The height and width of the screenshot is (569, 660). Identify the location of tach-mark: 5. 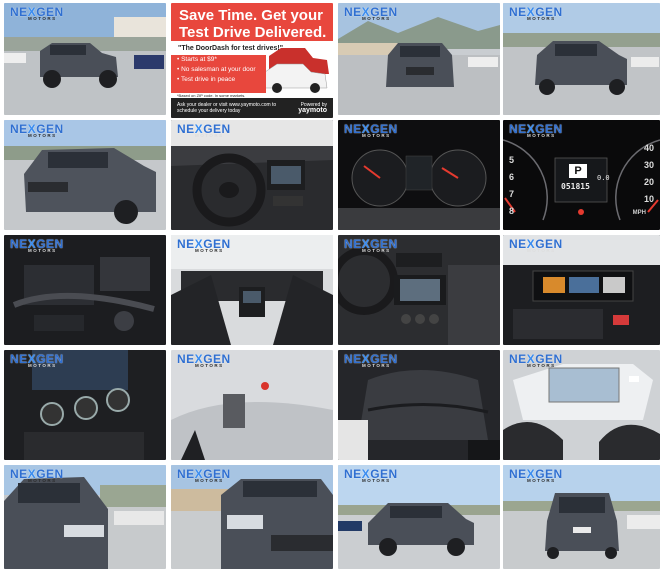
(512, 160).